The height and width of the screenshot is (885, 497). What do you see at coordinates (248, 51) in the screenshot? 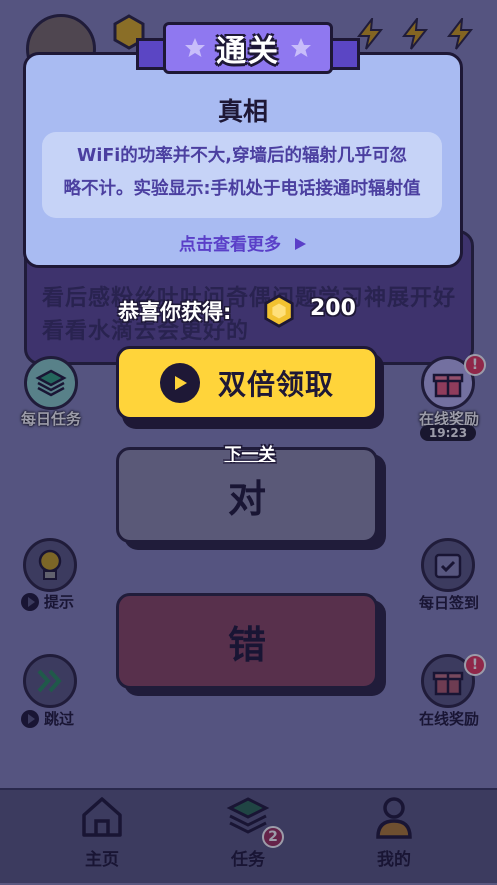
I see `banner-title: 通关` at bounding box center [248, 51].